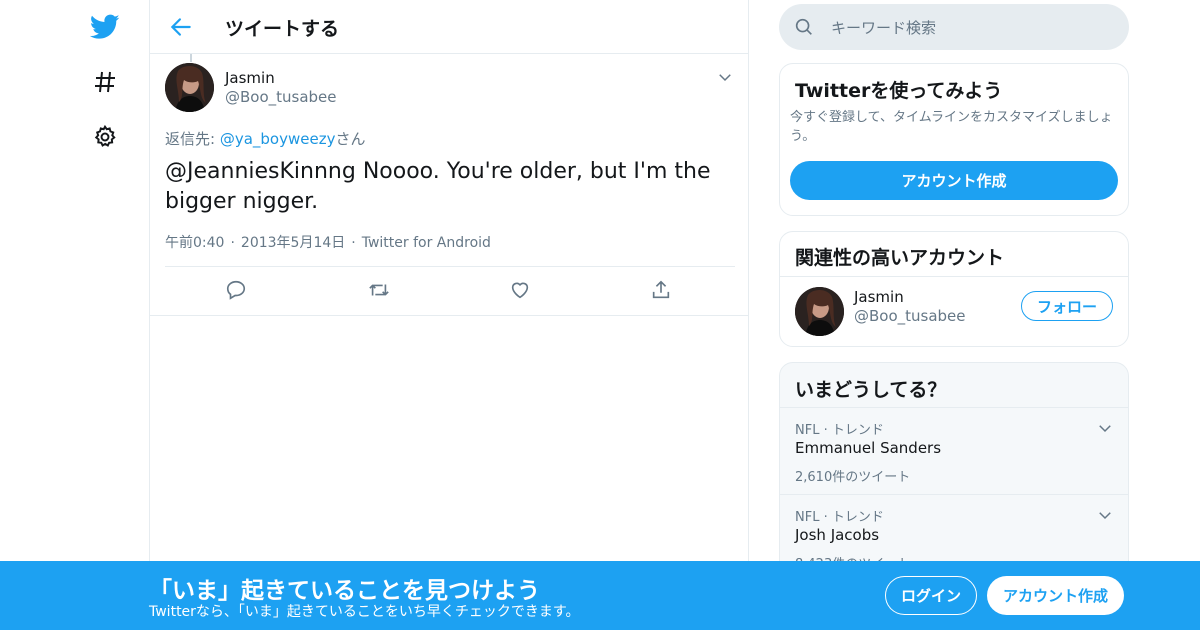 The image size is (1200, 630). What do you see at coordinates (105, 27) in the screenshot?
I see `twitter-logo-icon` at bounding box center [105, 27].